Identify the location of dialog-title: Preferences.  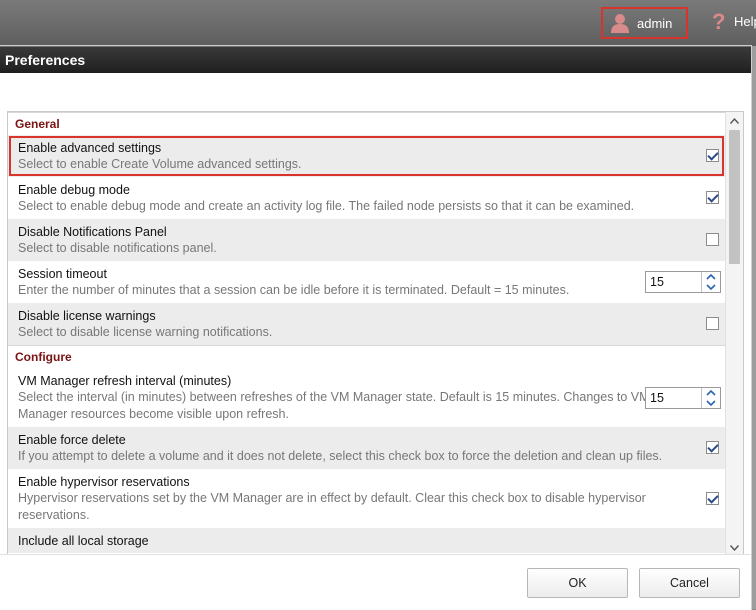
(45, 60).